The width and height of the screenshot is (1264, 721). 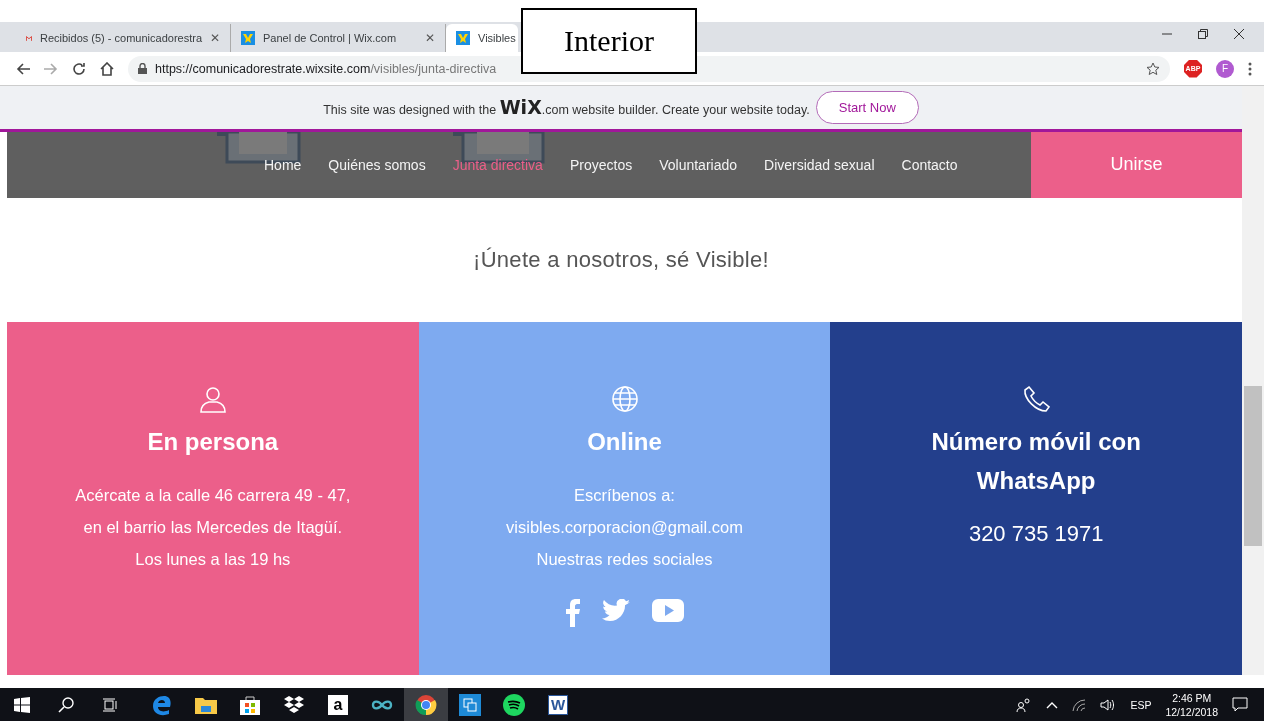 I want to click on wifi-icon, so click(x=1079, y=704).